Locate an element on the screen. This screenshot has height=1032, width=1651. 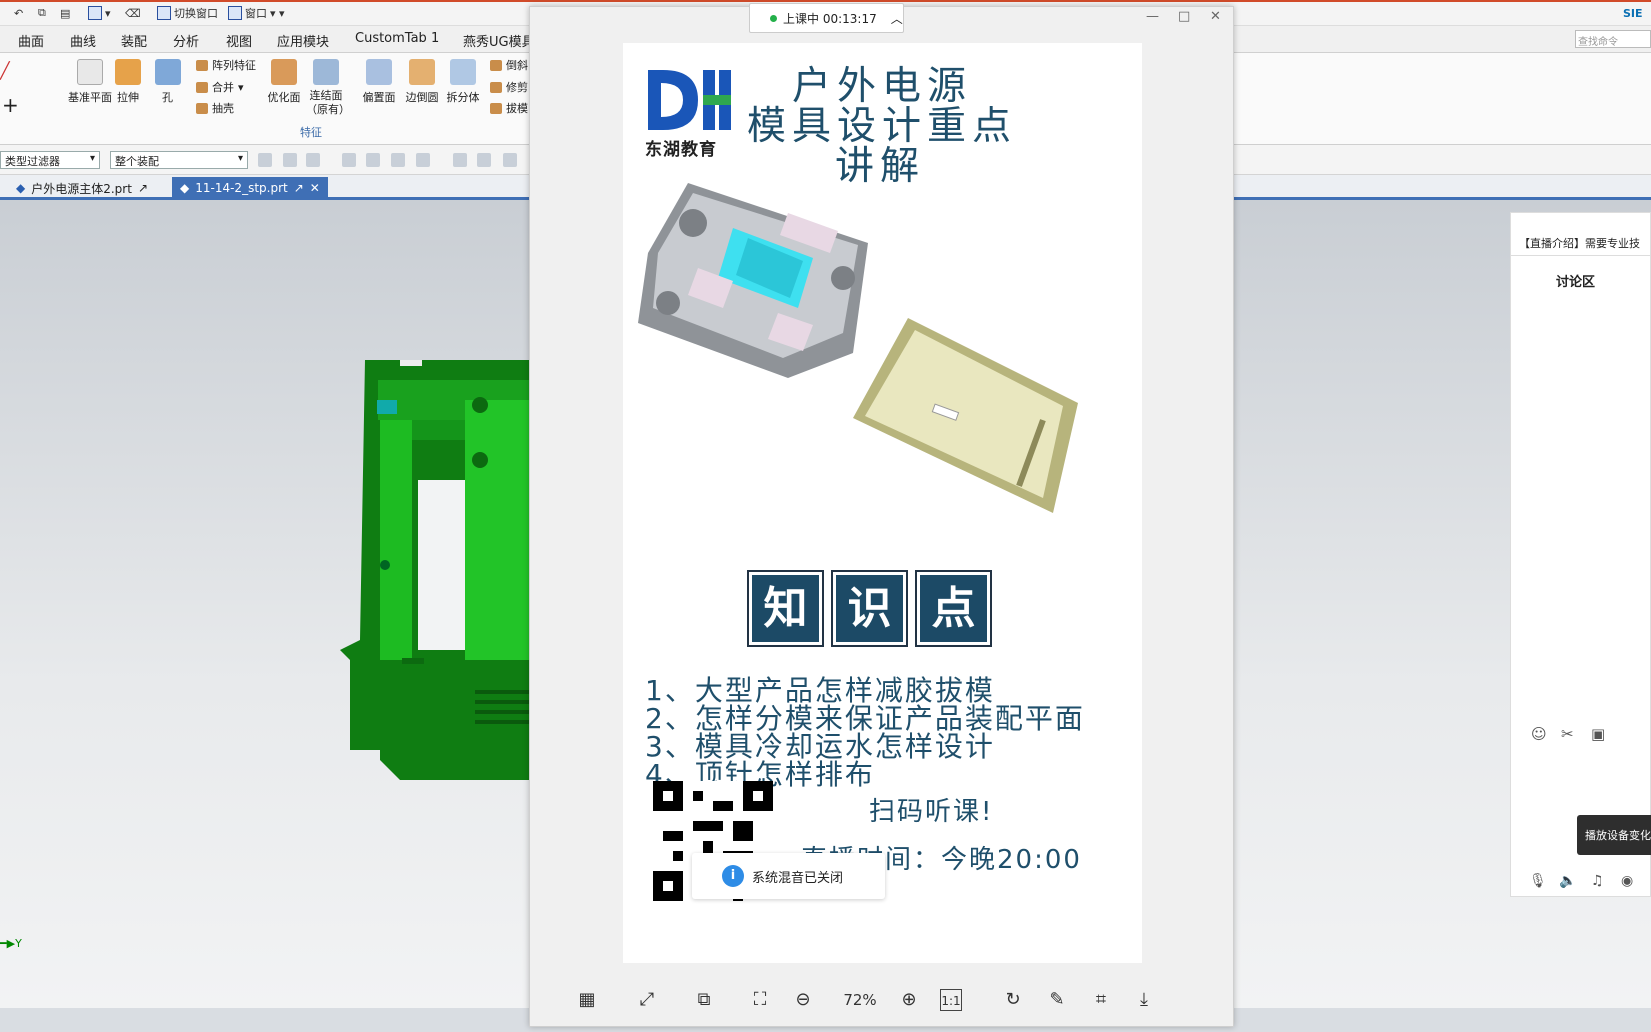
box-select-icon is located at coordinates (423, 160).